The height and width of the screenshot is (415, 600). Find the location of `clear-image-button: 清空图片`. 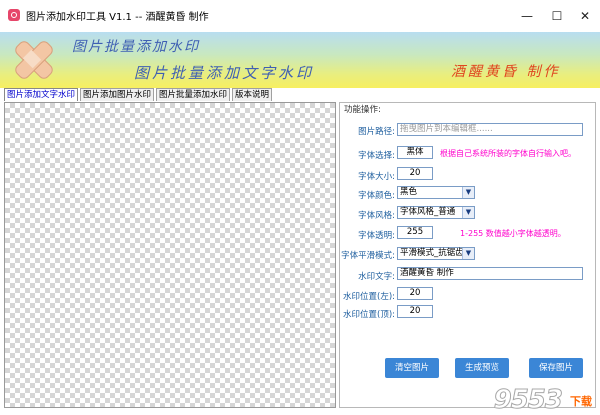

clear-image-button: 清空图片 is located at coordinates (412, 368).